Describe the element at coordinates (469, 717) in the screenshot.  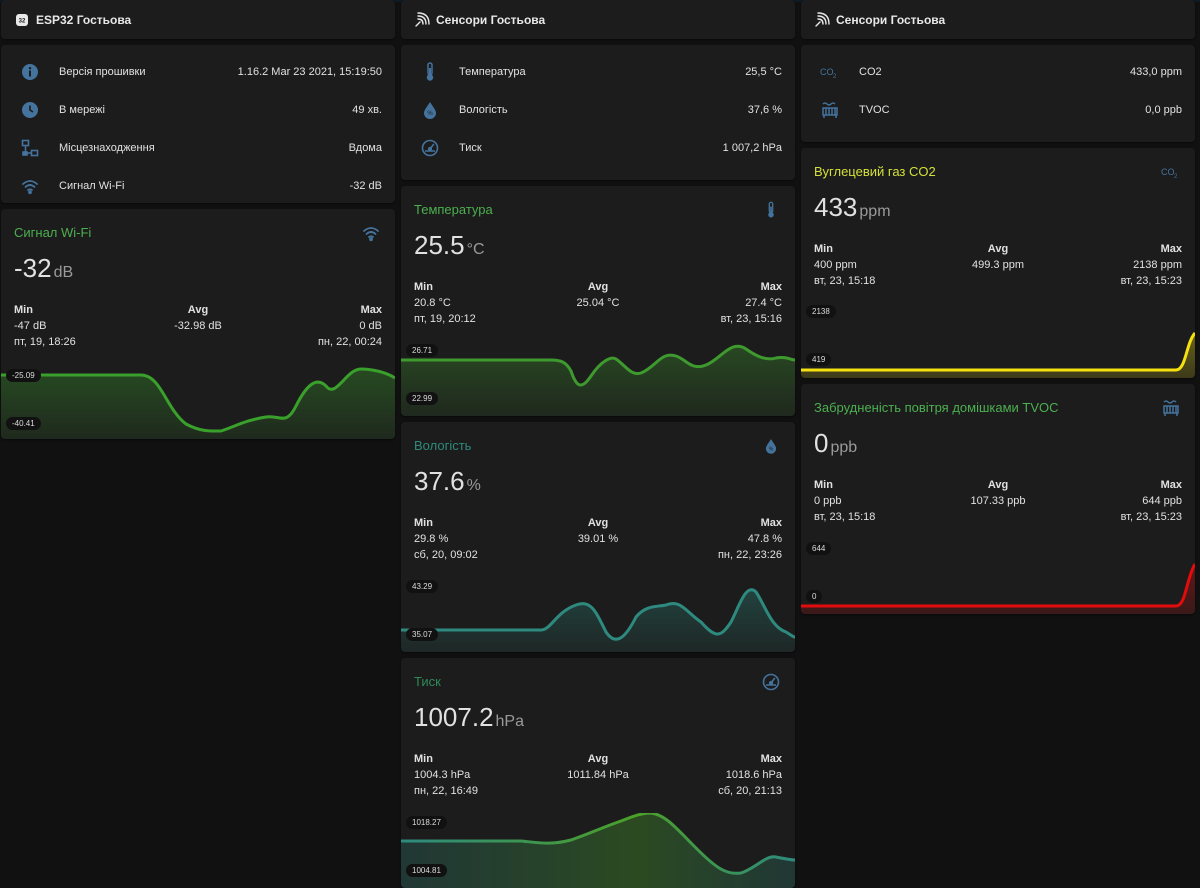
I see `current-value: 1007.2 hPa` at that location.